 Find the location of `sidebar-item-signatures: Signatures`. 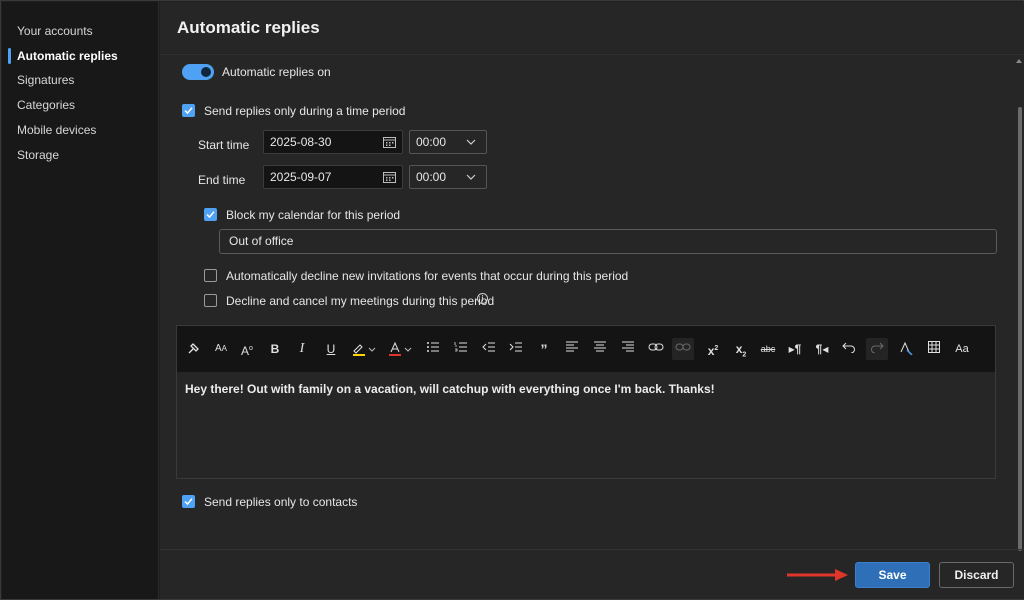

sidebar-item-signatures: Signatures is located at coordinates (45, 80).